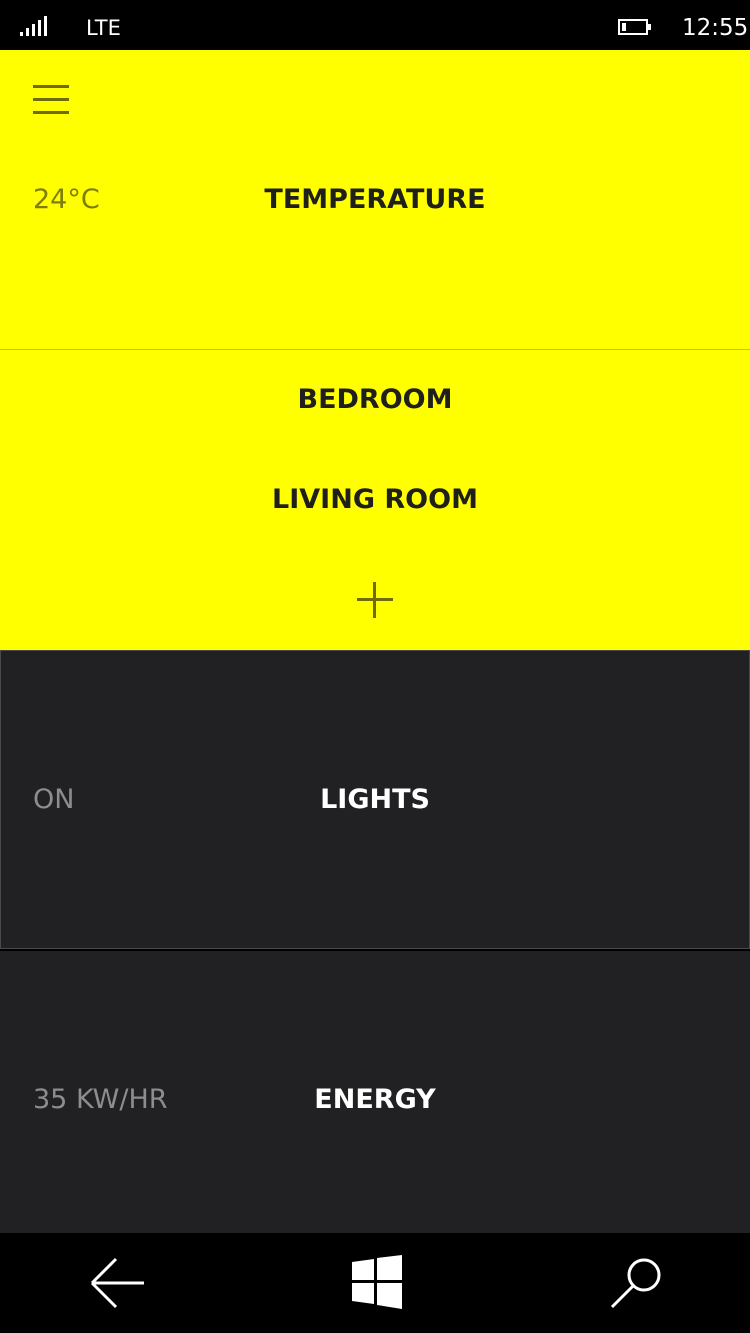 This screenshot has height=1333, width=750. I want to click on temperature-title: TEMPERATURE, so click(375, 200).